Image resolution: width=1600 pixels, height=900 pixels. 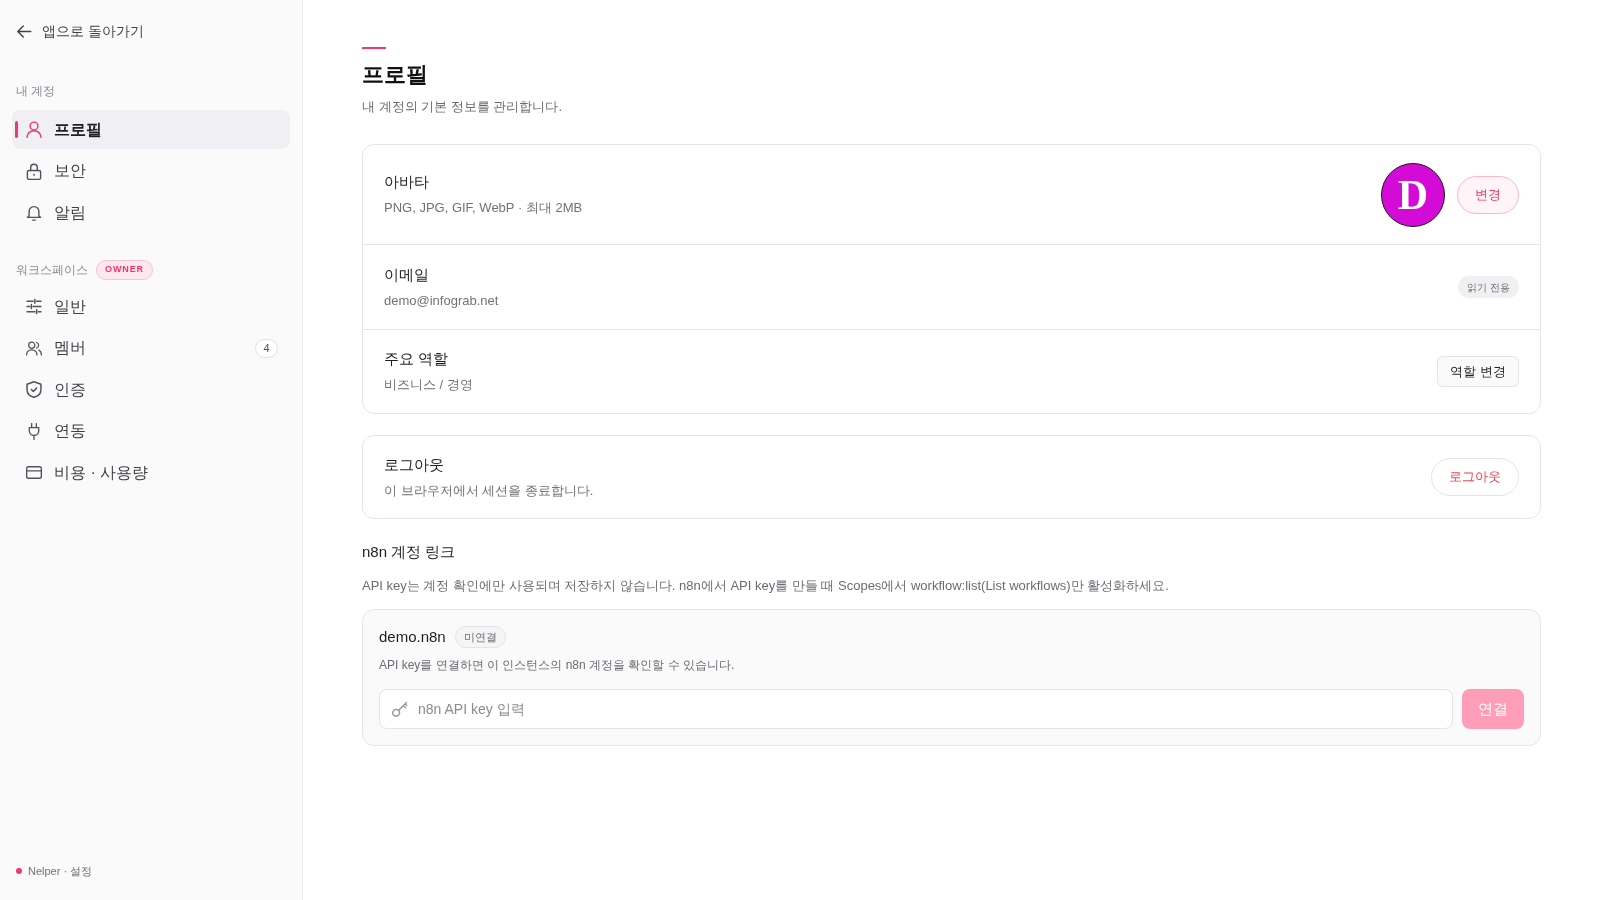 I want to click on field-value: demo@infograb.net, so click(x=441, y=300).